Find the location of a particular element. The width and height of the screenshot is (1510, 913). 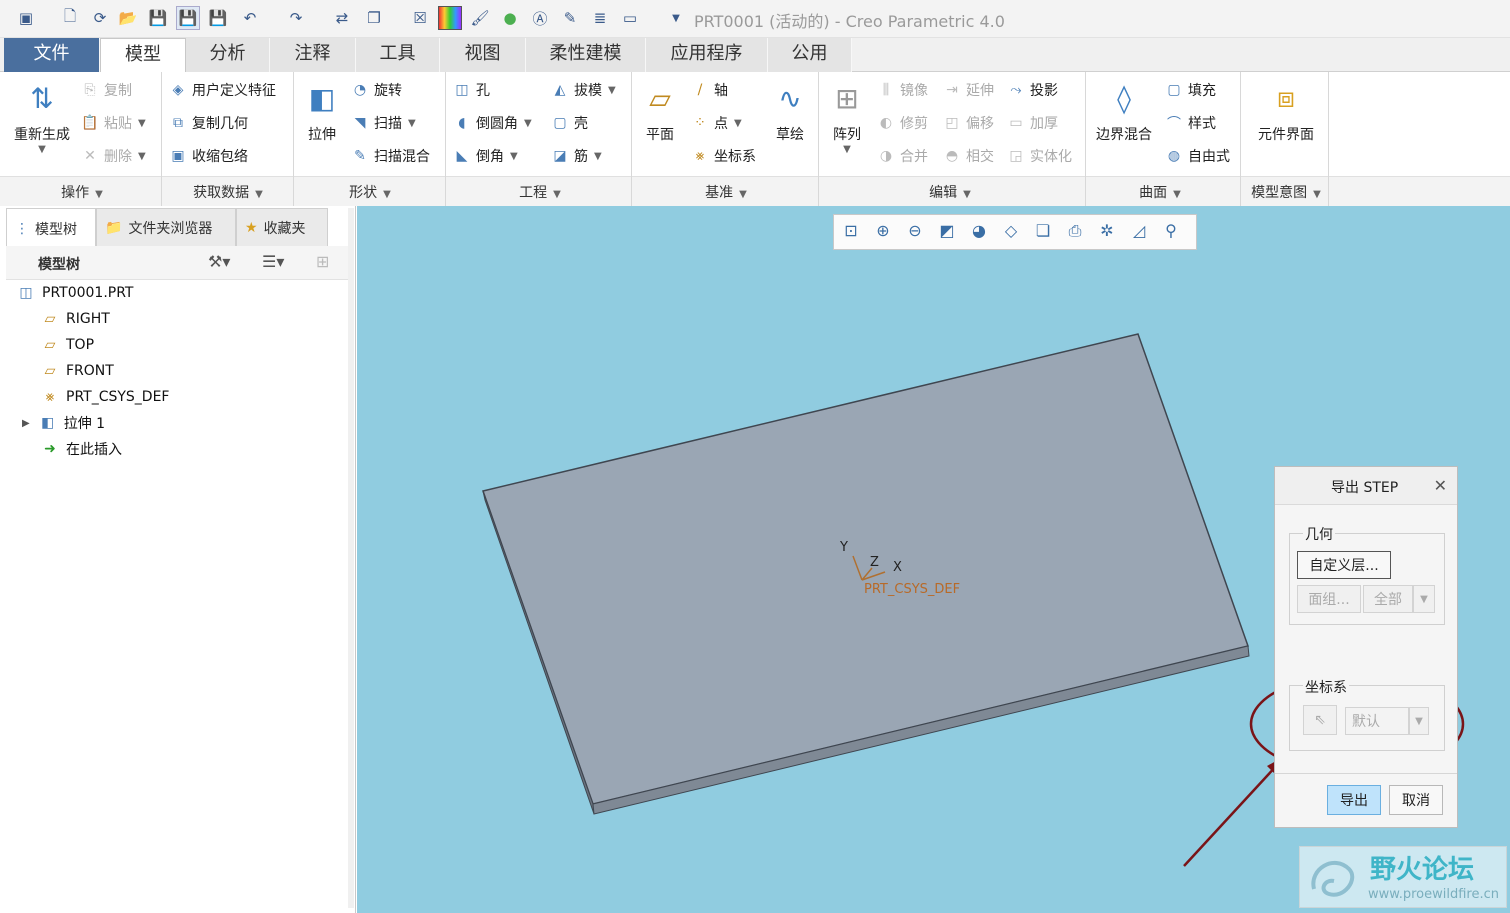

offset-button: ◰ 偏移 is located at coordinates (968, 123).